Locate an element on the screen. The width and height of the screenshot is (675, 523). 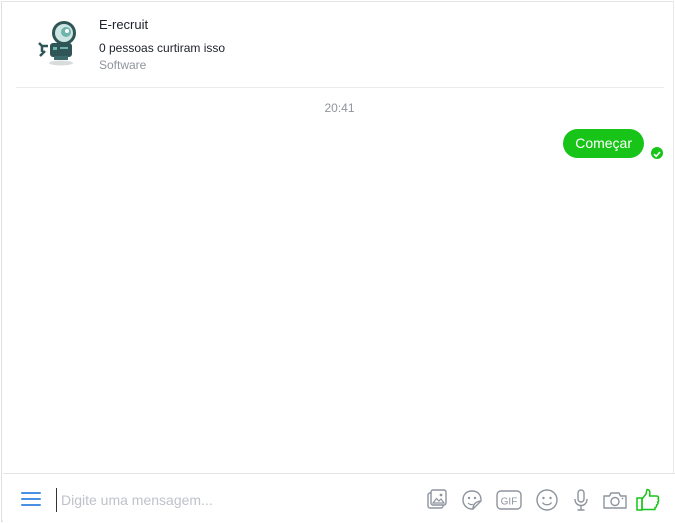
seen-check-icon is located at coordinates (657, 153).